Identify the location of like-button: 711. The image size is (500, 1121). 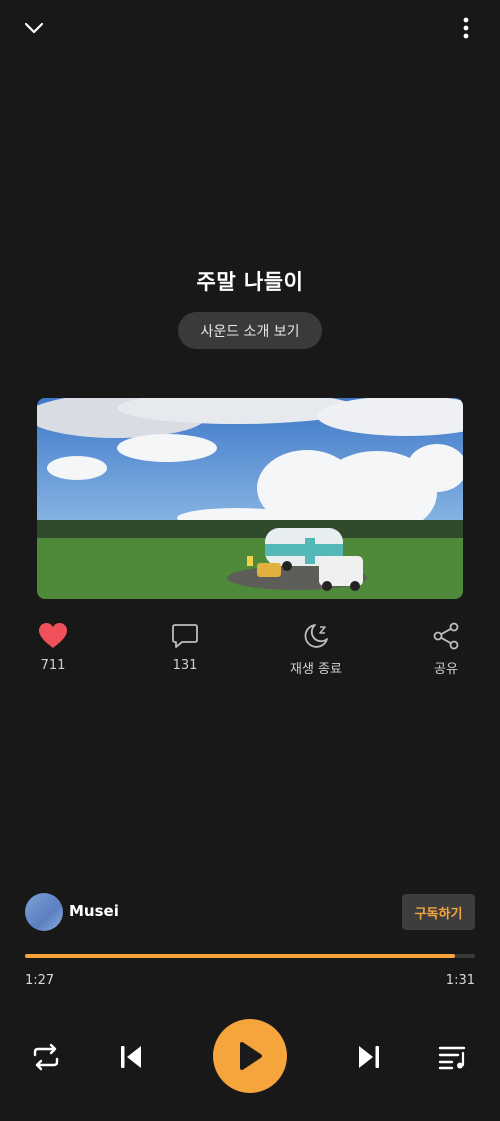
(53, 647).